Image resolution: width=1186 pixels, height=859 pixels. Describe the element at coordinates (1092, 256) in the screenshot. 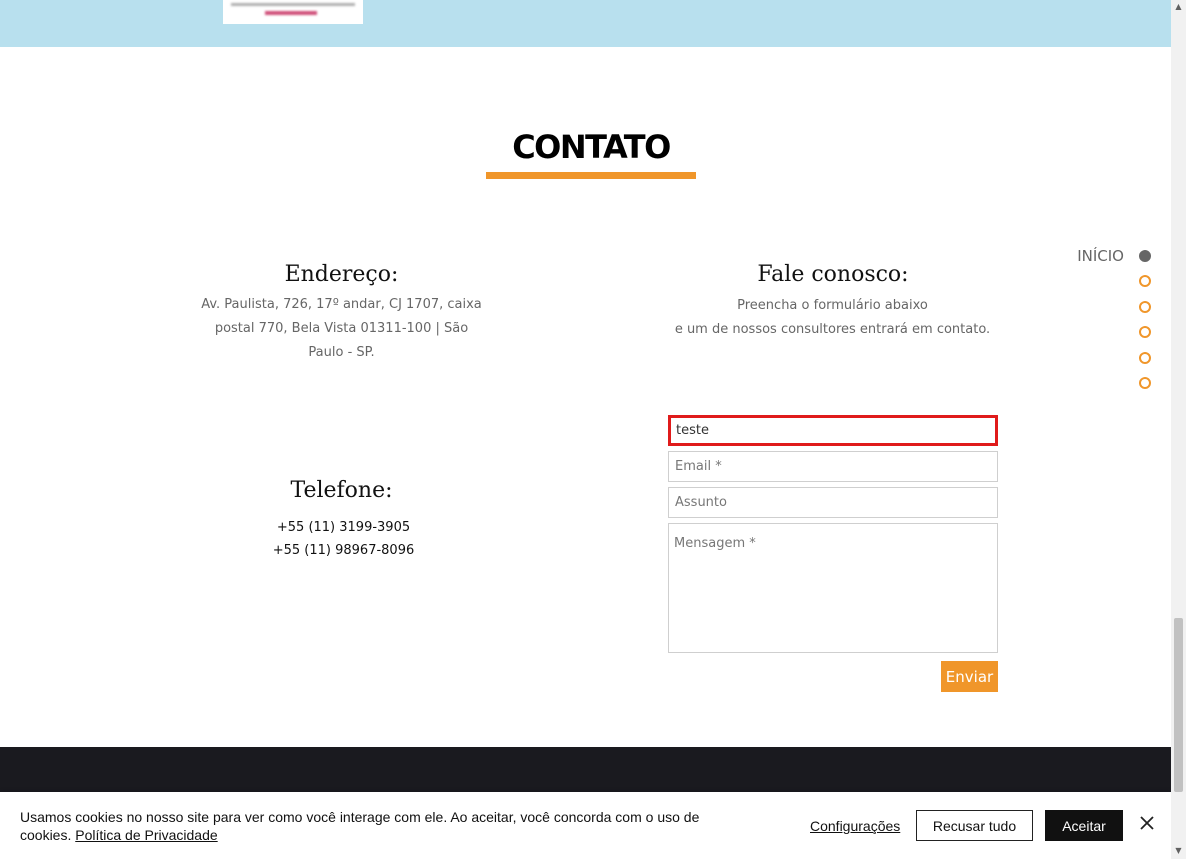

I see `side-nav-active-label: INÍCIO` at that location.